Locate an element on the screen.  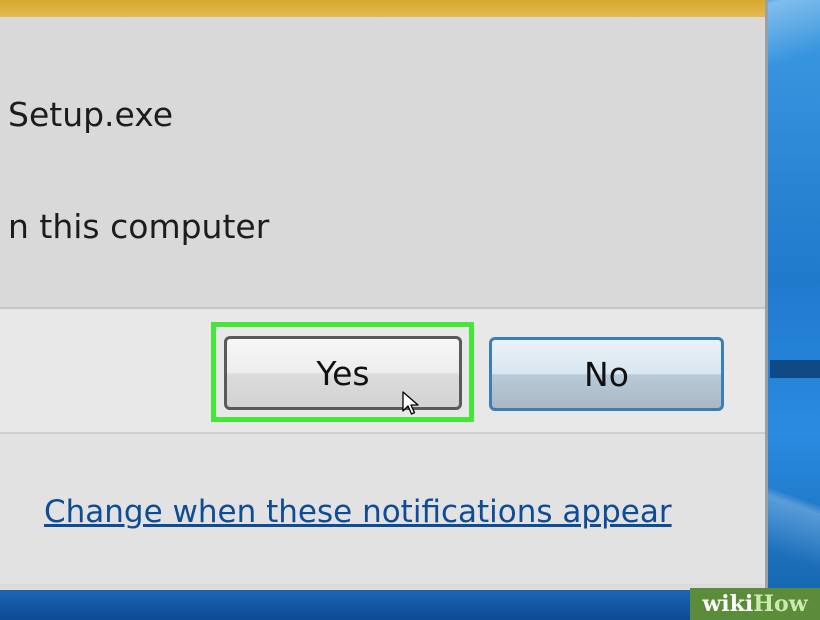
wikihow-logo-part2: How is located at coordinates (780, 604).